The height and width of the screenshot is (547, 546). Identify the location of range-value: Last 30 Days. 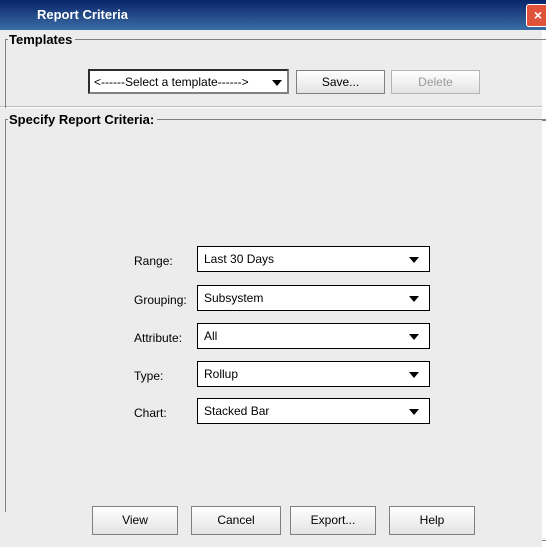
(239, 259).